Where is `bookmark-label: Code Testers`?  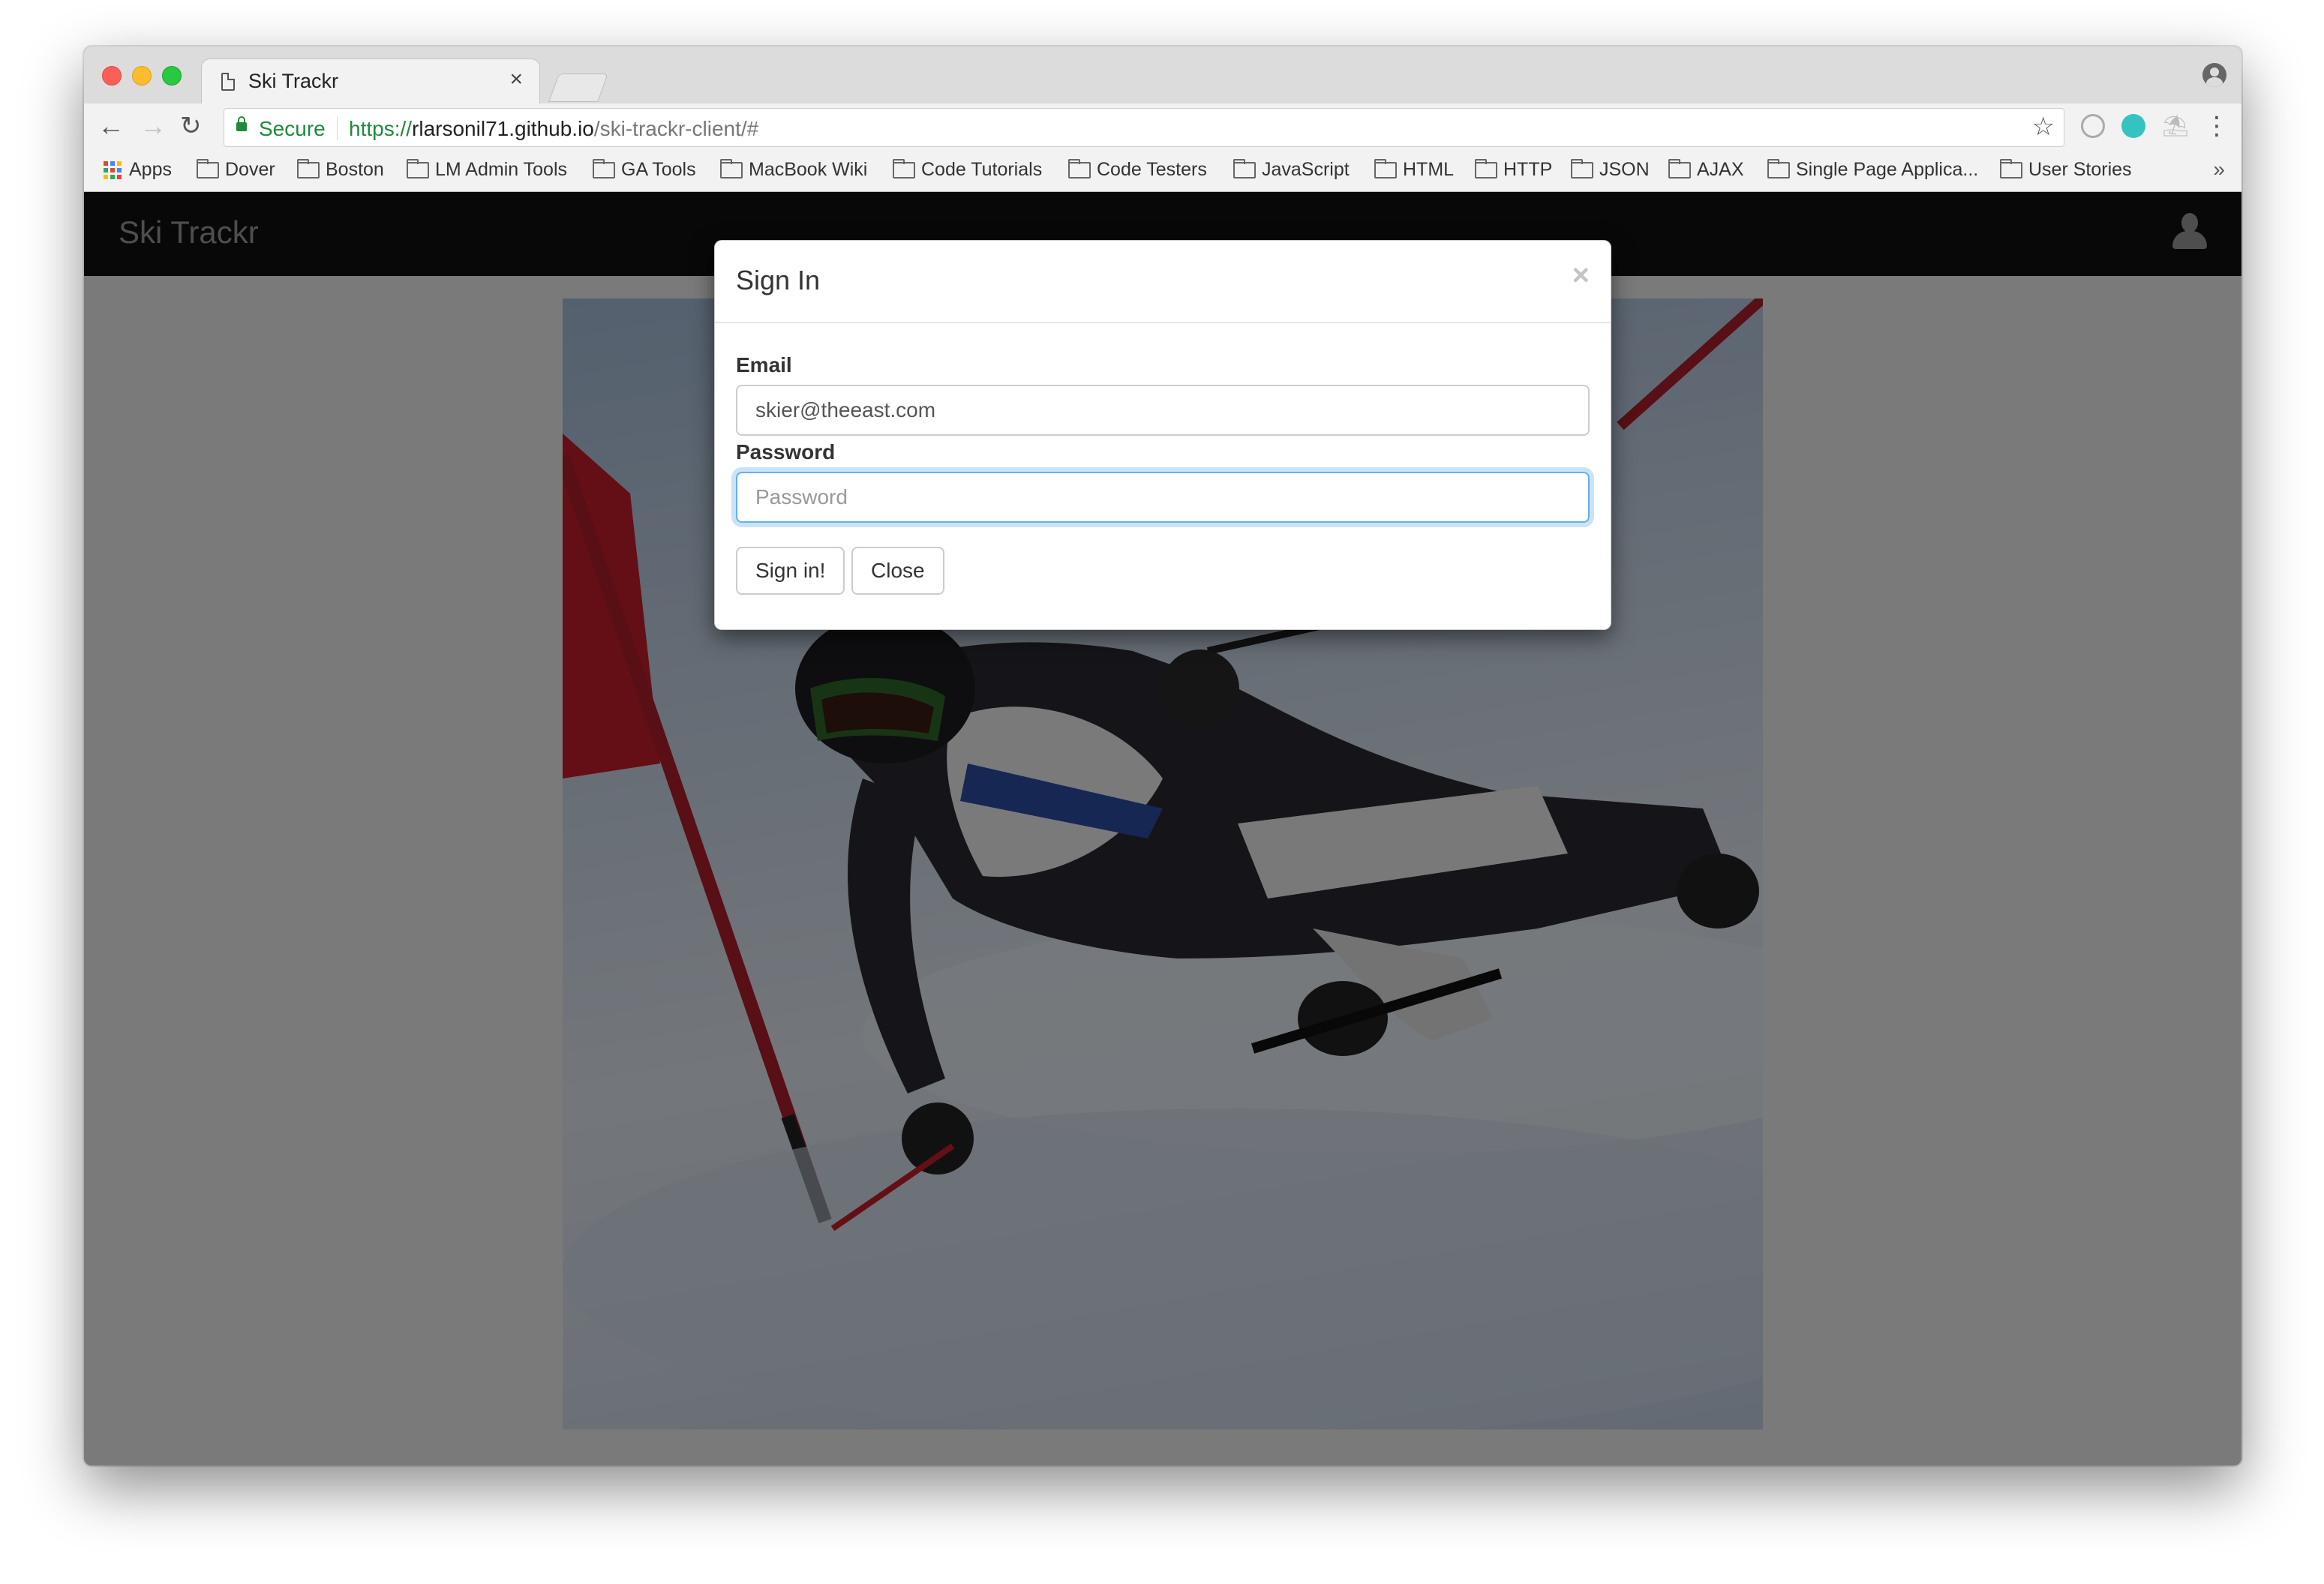 bookmark-label: Code Testers is located at coordinates (1152, 169).